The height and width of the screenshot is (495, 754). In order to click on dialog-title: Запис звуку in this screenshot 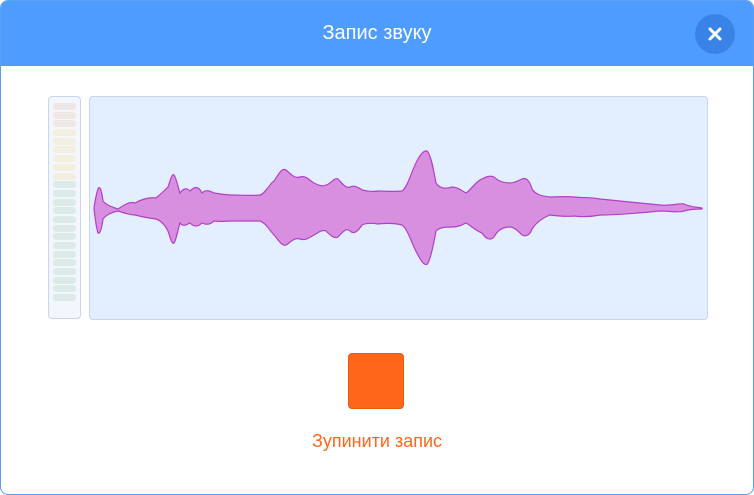, I will do `click(377, 33)`.